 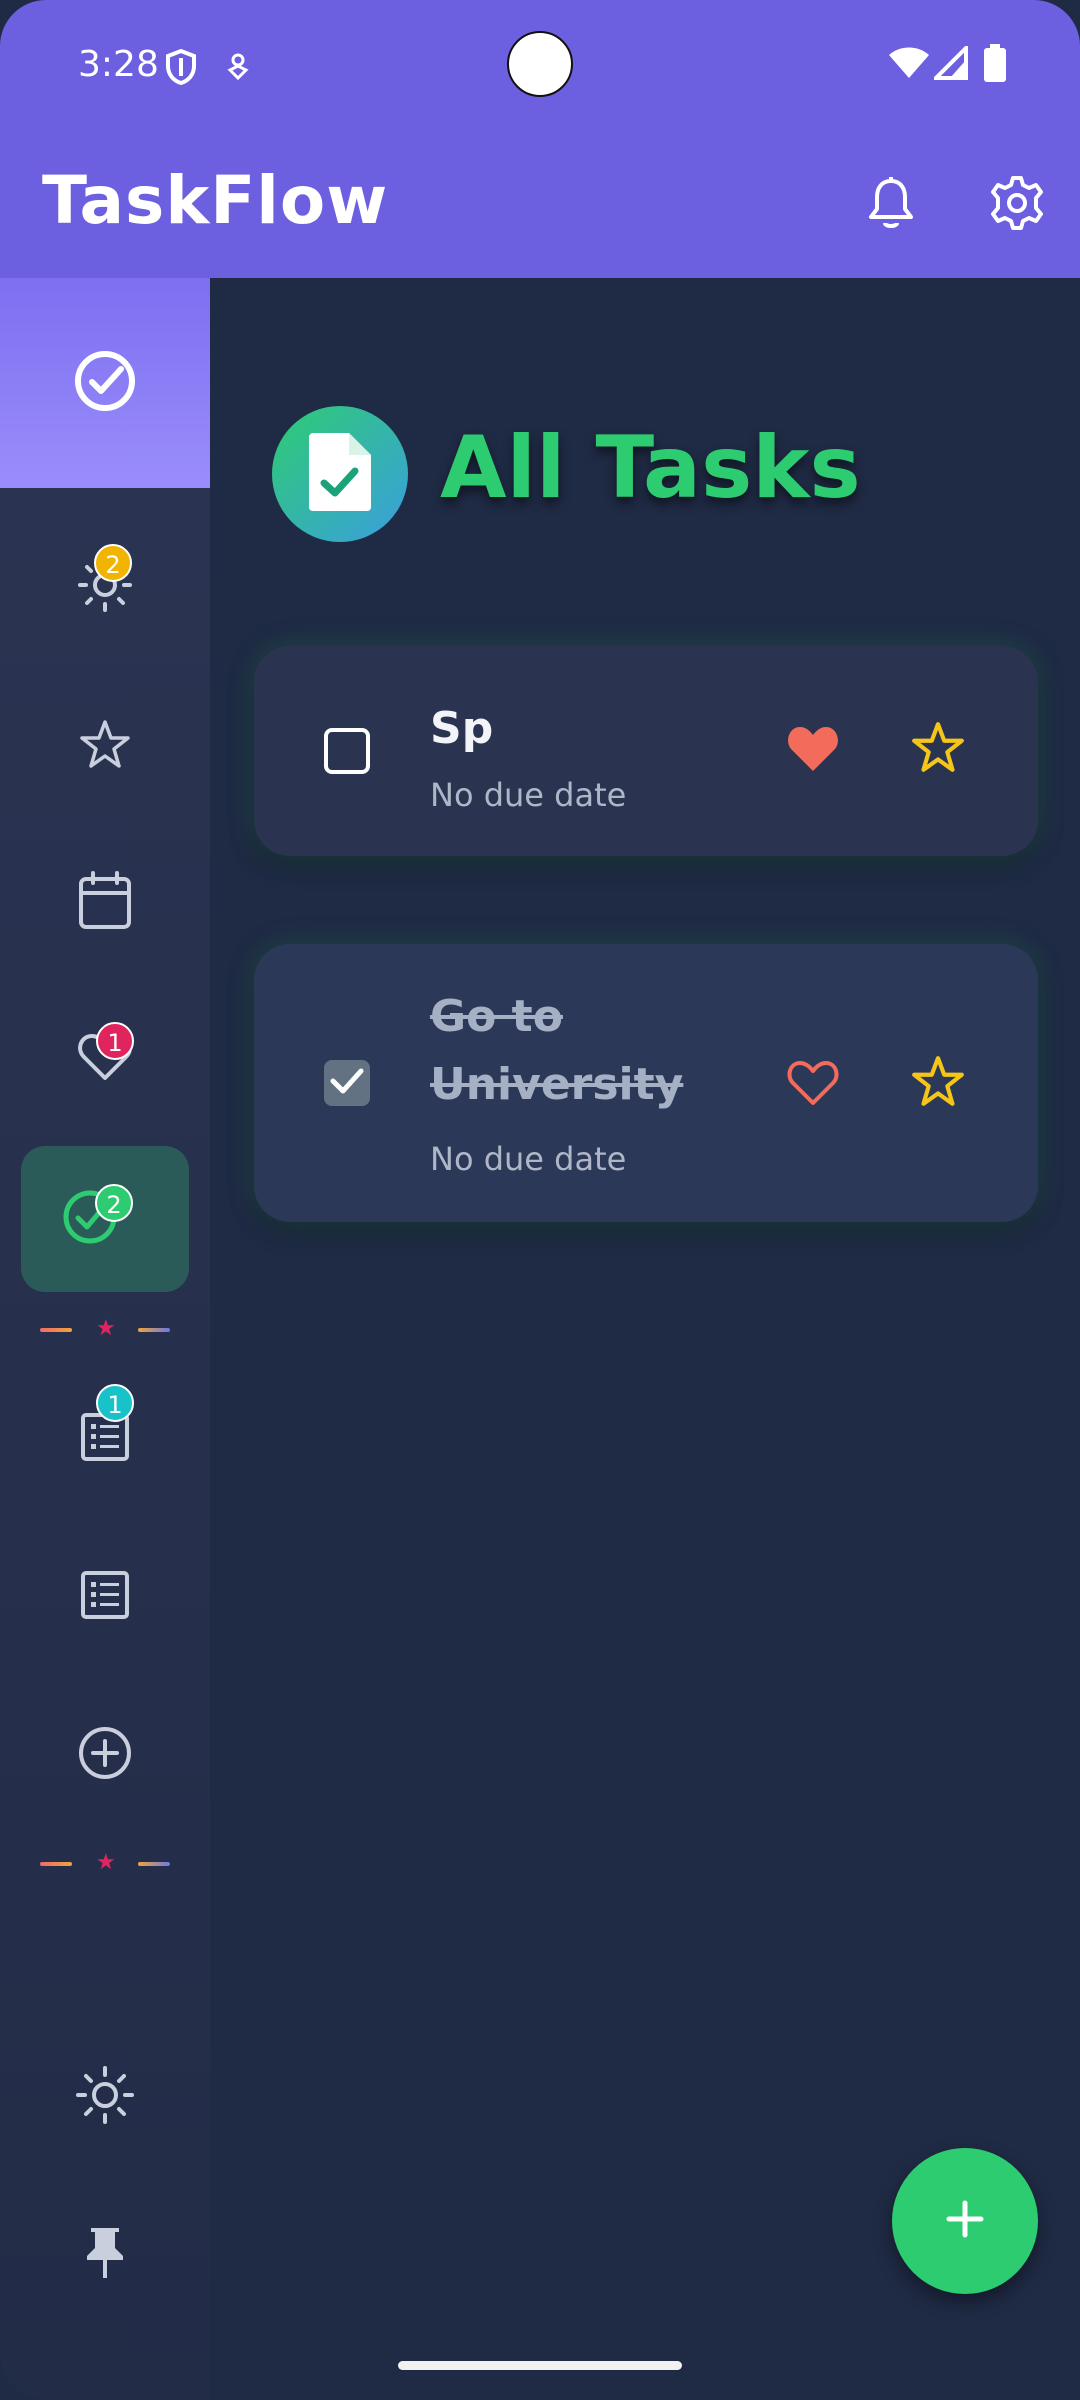 I want to click on sidebar-item-calendar, so click(x=105, y=903).